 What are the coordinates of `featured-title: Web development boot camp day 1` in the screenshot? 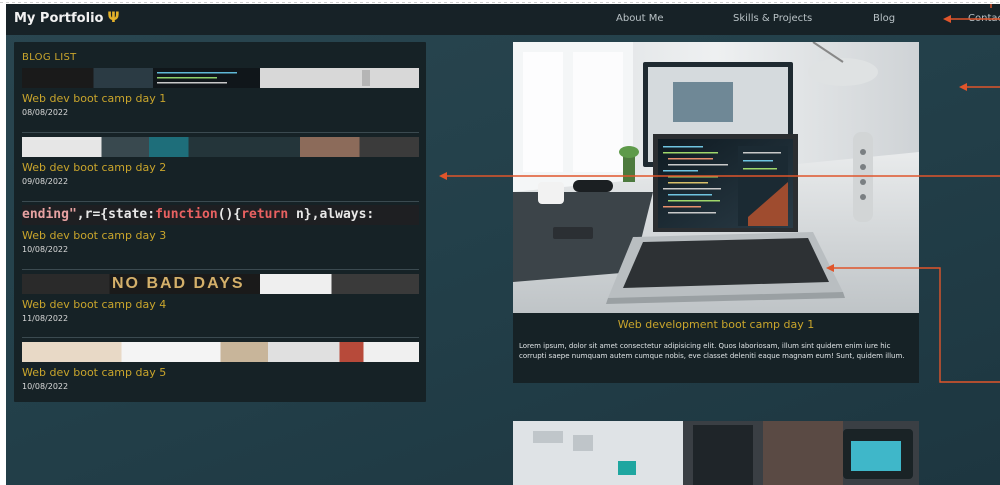 It's located at (716, 324).